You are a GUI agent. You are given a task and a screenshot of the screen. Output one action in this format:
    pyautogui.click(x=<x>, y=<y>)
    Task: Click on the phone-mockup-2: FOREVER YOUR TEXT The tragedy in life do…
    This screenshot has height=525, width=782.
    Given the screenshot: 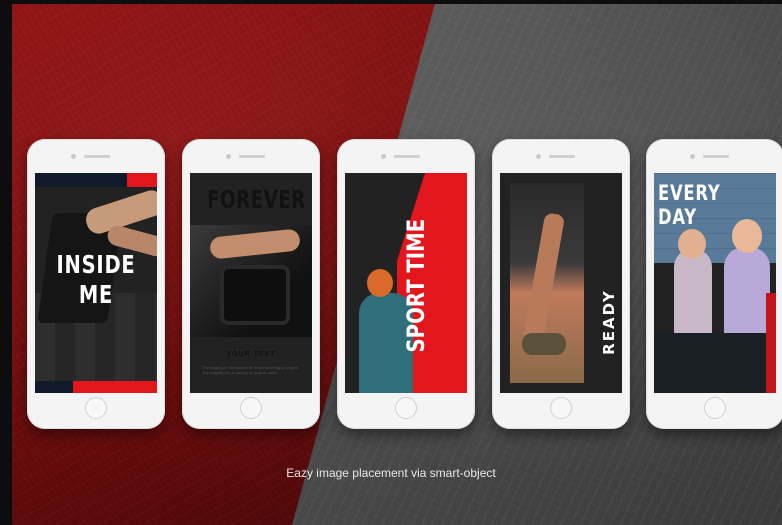 What is the action you would take?
    pyautogui.click(x=251, y=284)
    